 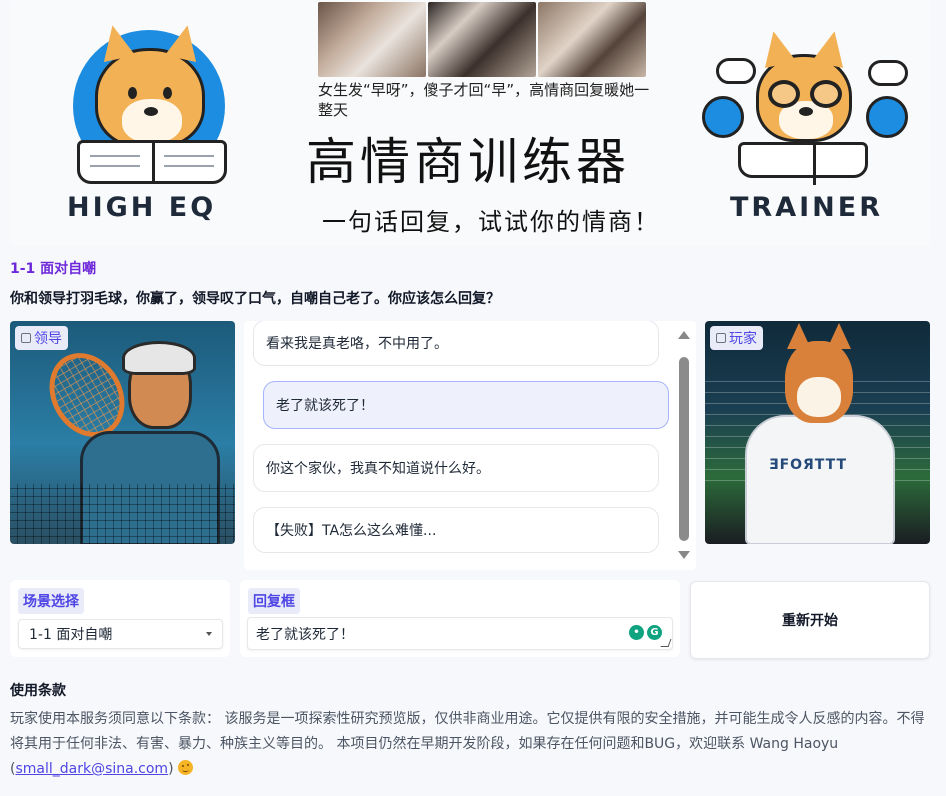 What do you see at coordinates (159, 358) in the screenshot?
I see `leader-hair` at bounding box center [159, 358].